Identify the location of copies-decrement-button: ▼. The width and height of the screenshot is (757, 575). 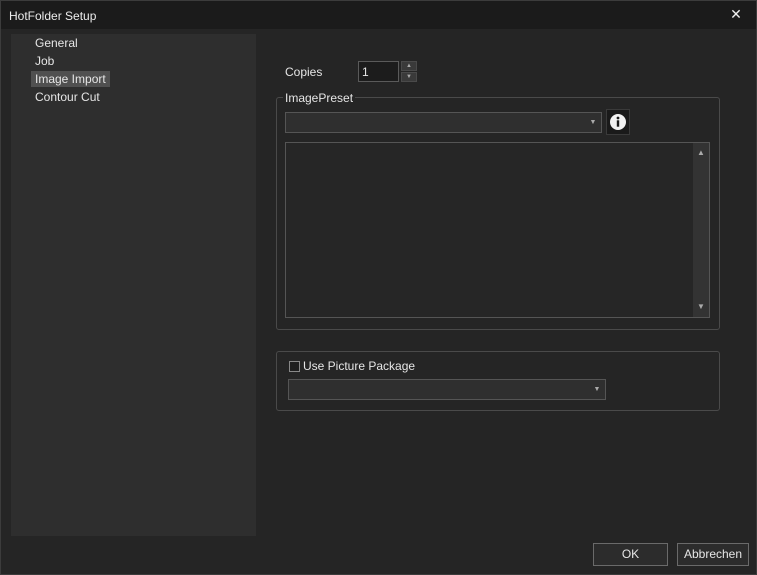
(409, 77).